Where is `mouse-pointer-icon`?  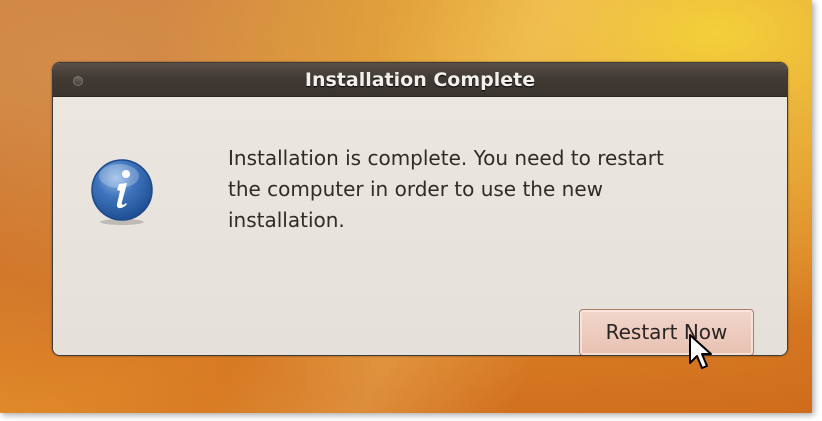
mouse-pointer-icon is located at coordinates (700, 351).